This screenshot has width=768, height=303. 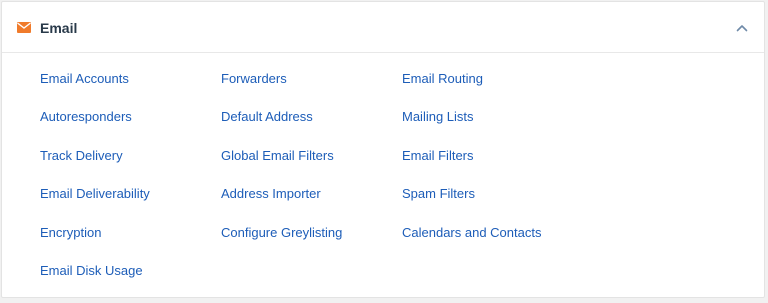 What do you see at coordinates (70, 233) in the screenshot?
I see `link-encryption: Encryption` at bounding box center [70, 233].